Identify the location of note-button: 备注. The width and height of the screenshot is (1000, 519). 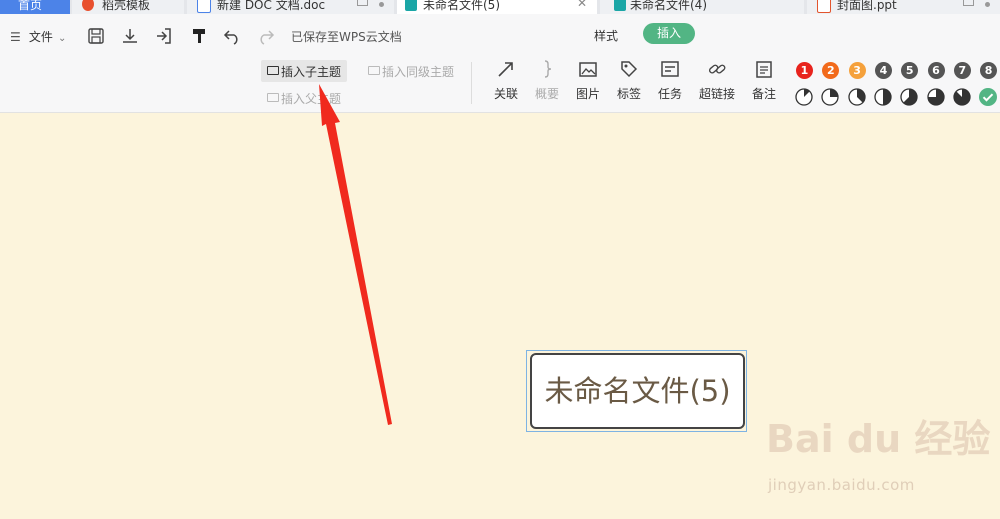
(764, 80).